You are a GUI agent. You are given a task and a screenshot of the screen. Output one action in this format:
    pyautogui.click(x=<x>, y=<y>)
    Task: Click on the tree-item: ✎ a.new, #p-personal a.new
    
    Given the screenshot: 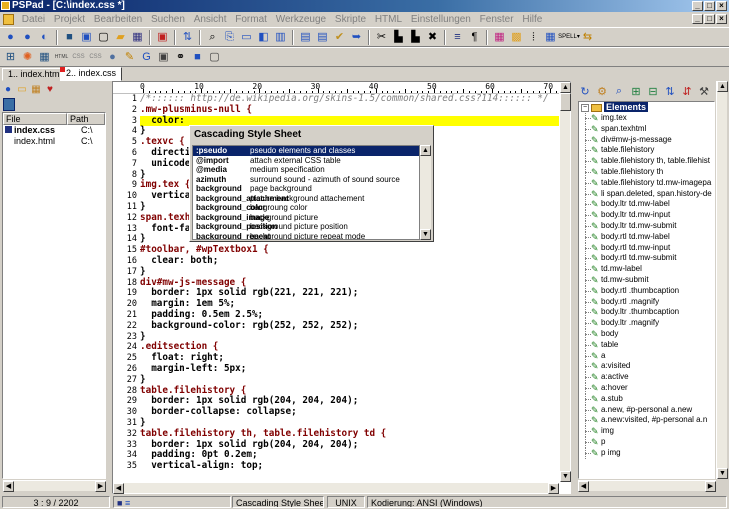 What is the action you would take?
    pyautogui.click(x=646, y=410)
    